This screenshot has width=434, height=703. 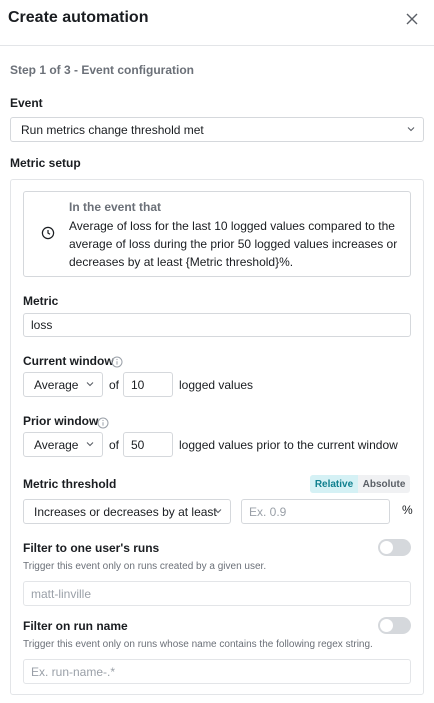 What do you see at coordinates (45, 163) in the screenshot?
I see `metric-setup-label: Metric setup` at bounding box center [45, 163].